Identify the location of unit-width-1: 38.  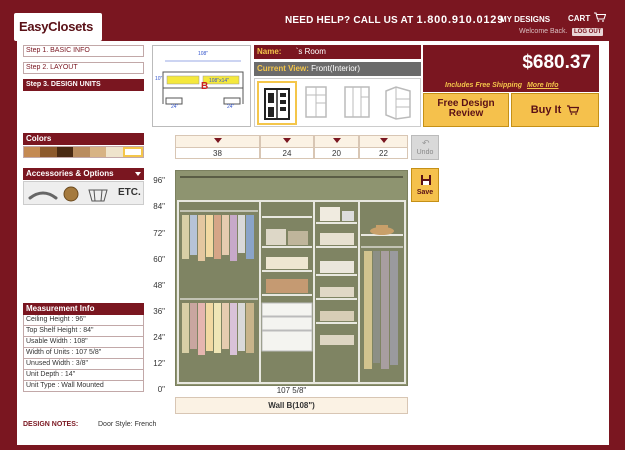
(217, 147).